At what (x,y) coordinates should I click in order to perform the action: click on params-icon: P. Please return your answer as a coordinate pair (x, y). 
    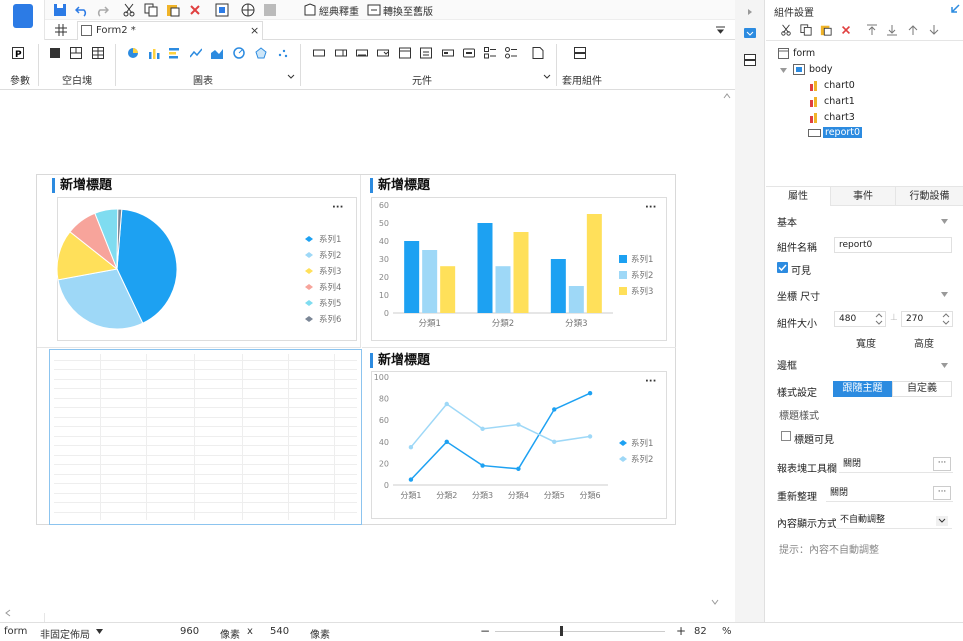
    Looking at the image, I should click on (18, 53).